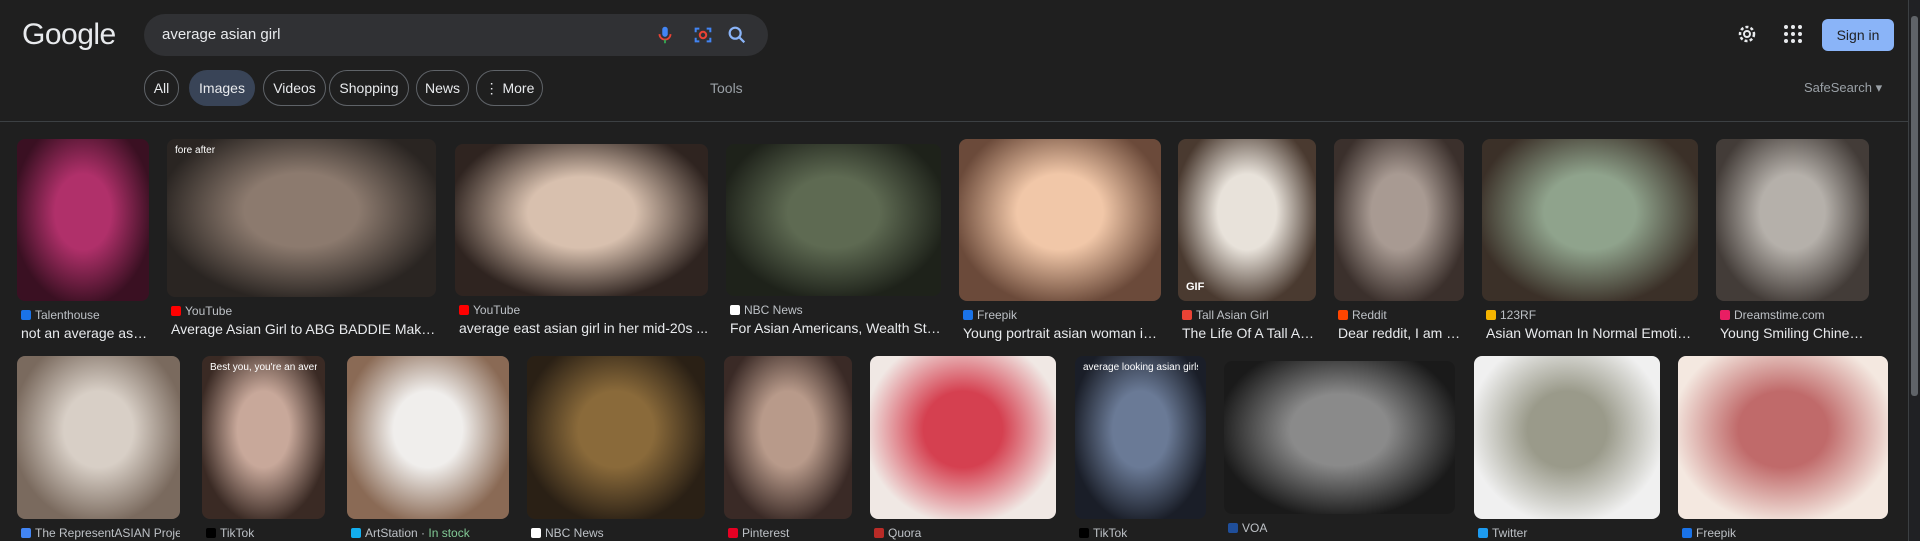 This screenshot has width=1920, height=541. What do you see at coordinates (263, 437) in the screenshot?
I see `result-thumbnail: Best you, you're an average Asian girl` at bounding box center [263, 437].